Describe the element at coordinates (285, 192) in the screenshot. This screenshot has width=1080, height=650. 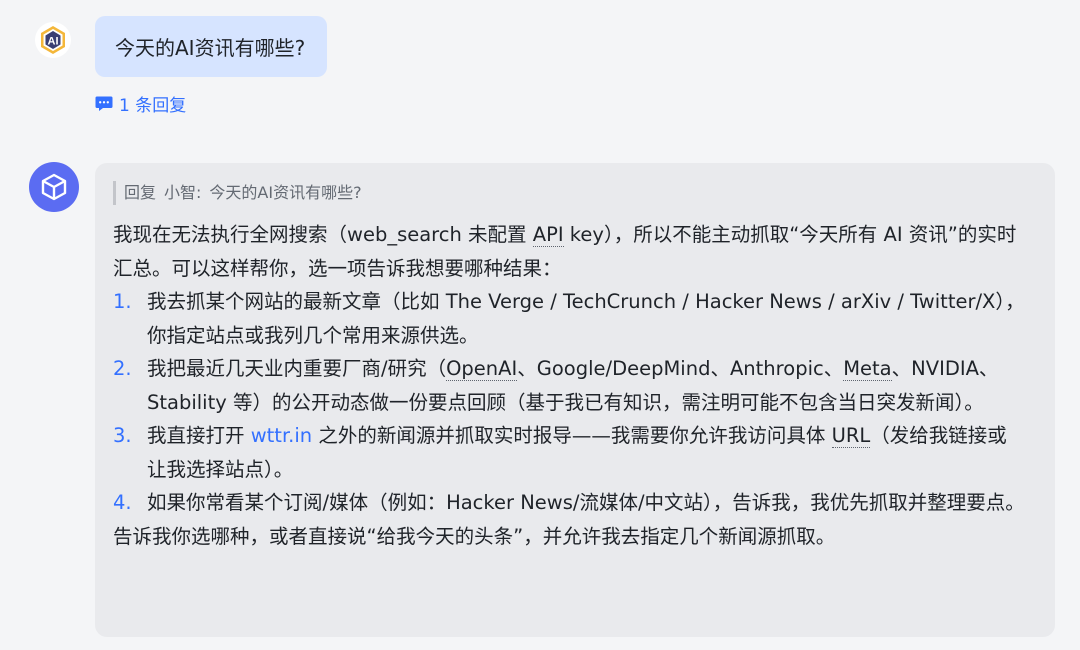
I see `quote-text: 今天的AI资讯有哪些?` at that location.